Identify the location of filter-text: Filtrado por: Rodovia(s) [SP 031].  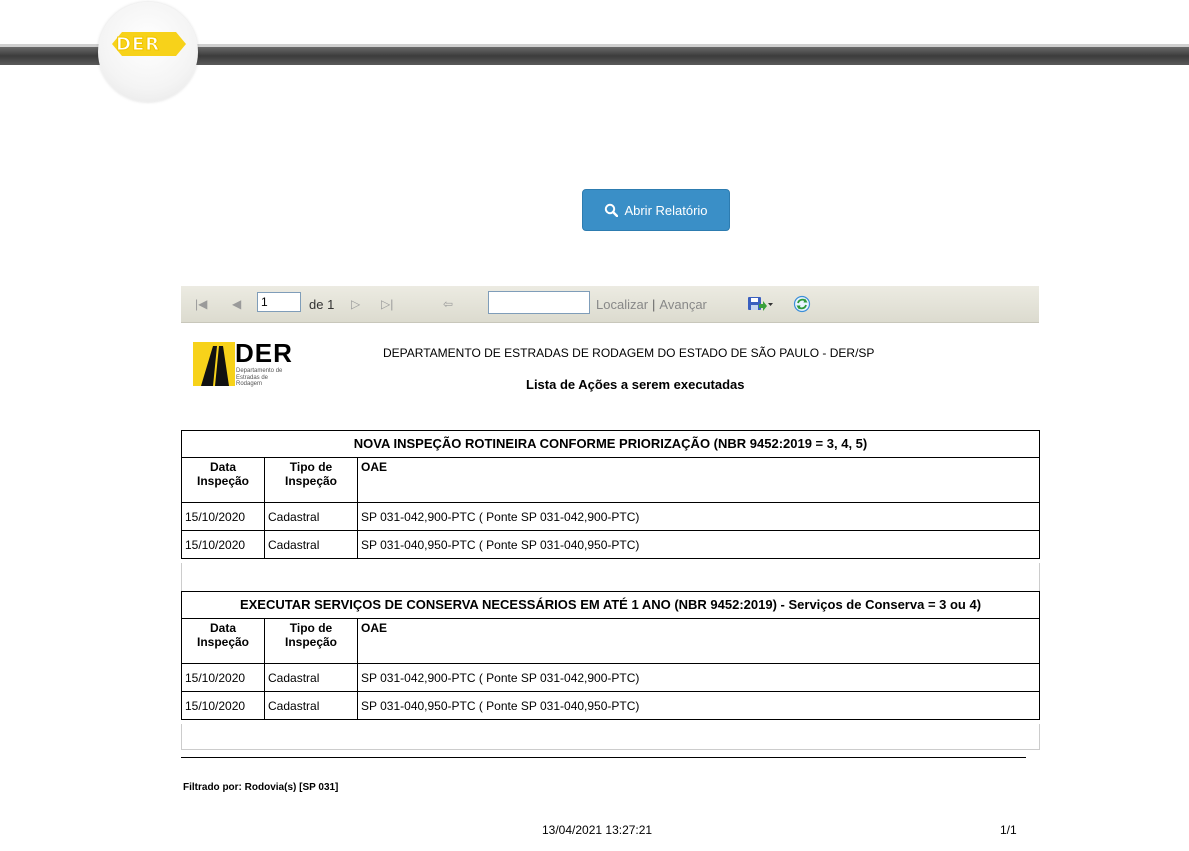
(261, 787).